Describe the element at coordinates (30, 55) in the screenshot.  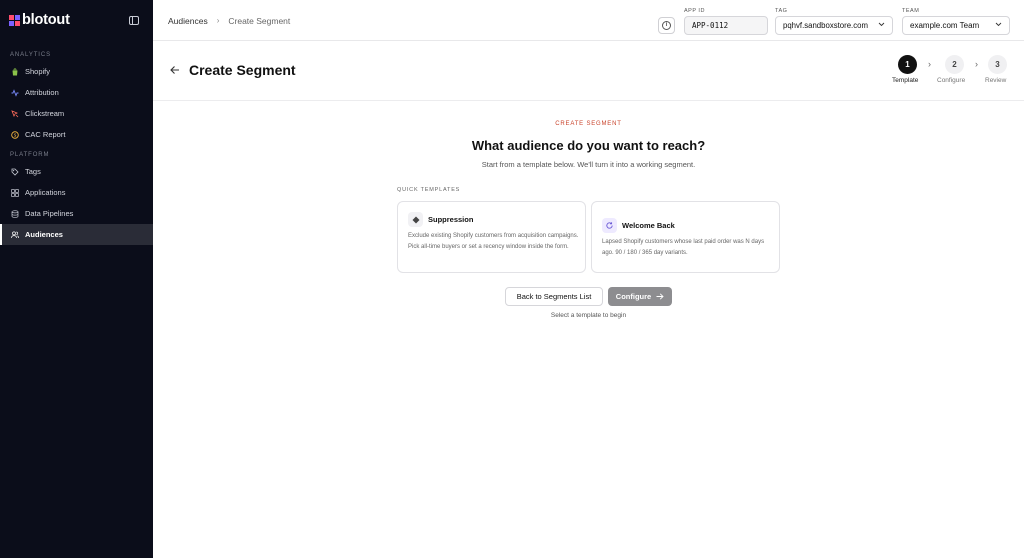
I see `sidebar-section-analytics: ANALYTICS` at that location.